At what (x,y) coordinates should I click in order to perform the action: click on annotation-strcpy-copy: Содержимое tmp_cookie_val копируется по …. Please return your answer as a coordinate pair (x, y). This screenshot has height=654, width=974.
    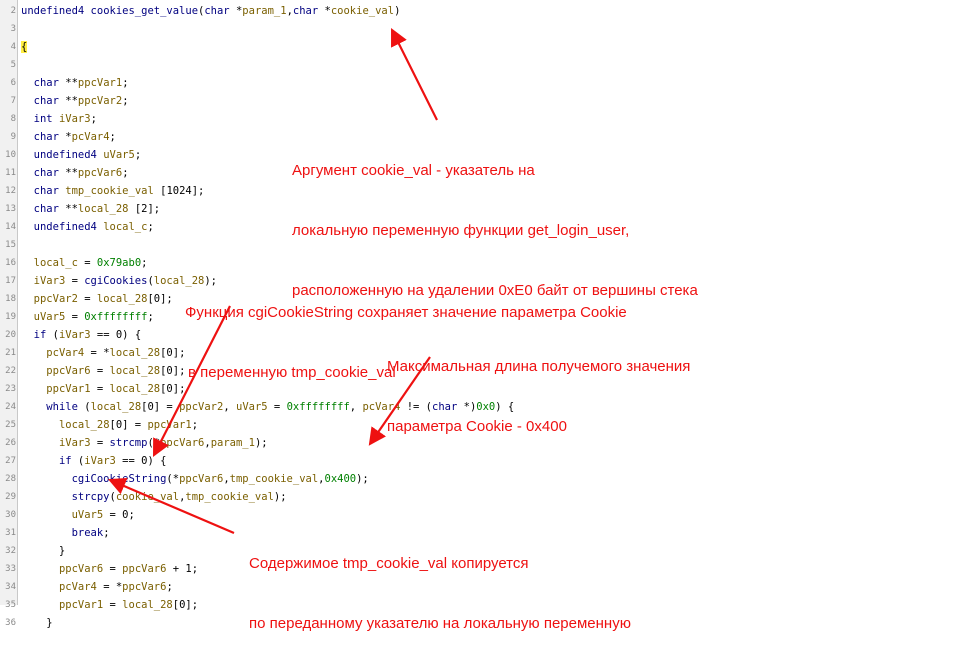
    Looking at the image, I should click on (440, 584).